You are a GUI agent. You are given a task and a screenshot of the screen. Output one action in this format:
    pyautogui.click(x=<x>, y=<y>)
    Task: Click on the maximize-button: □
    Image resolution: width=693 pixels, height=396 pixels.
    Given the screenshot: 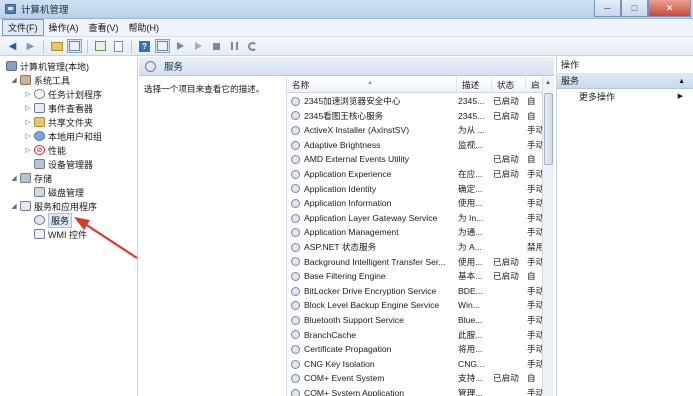 What is the action you would take?
    pyautogui.click(x=634, y=8)
    